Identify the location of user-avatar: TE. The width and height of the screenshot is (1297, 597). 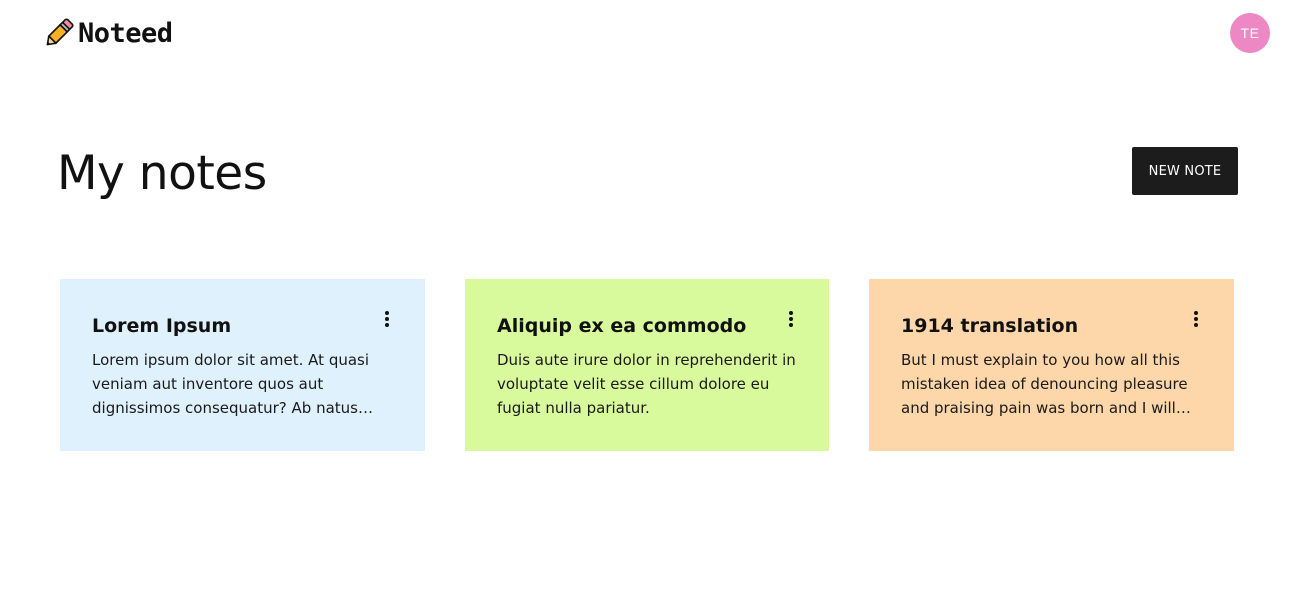
(1250, 33).